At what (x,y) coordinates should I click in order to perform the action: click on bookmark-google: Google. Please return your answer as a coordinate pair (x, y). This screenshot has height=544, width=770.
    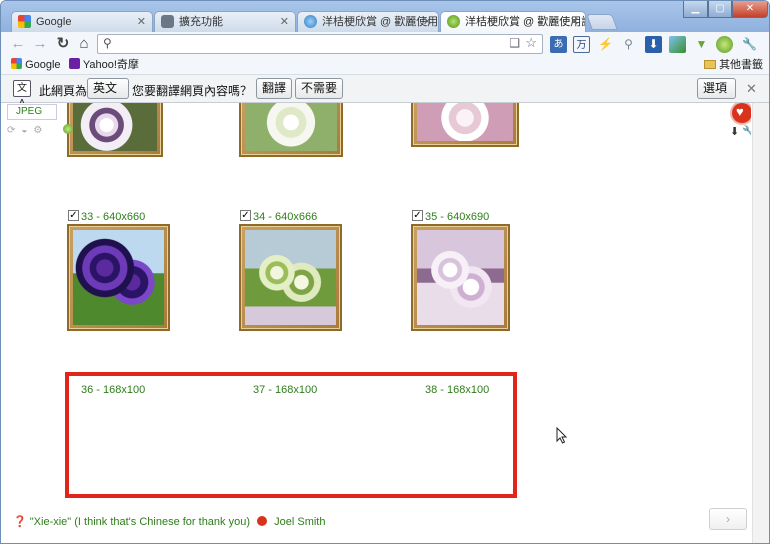
    Looking at the image, I should click on (36, 65).